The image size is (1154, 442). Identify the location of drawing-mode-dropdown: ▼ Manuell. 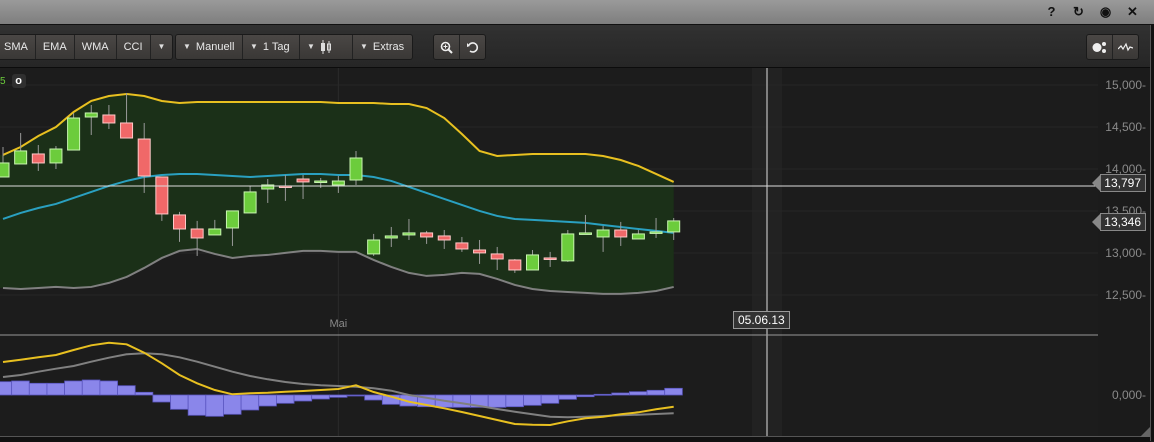
(209, 47).